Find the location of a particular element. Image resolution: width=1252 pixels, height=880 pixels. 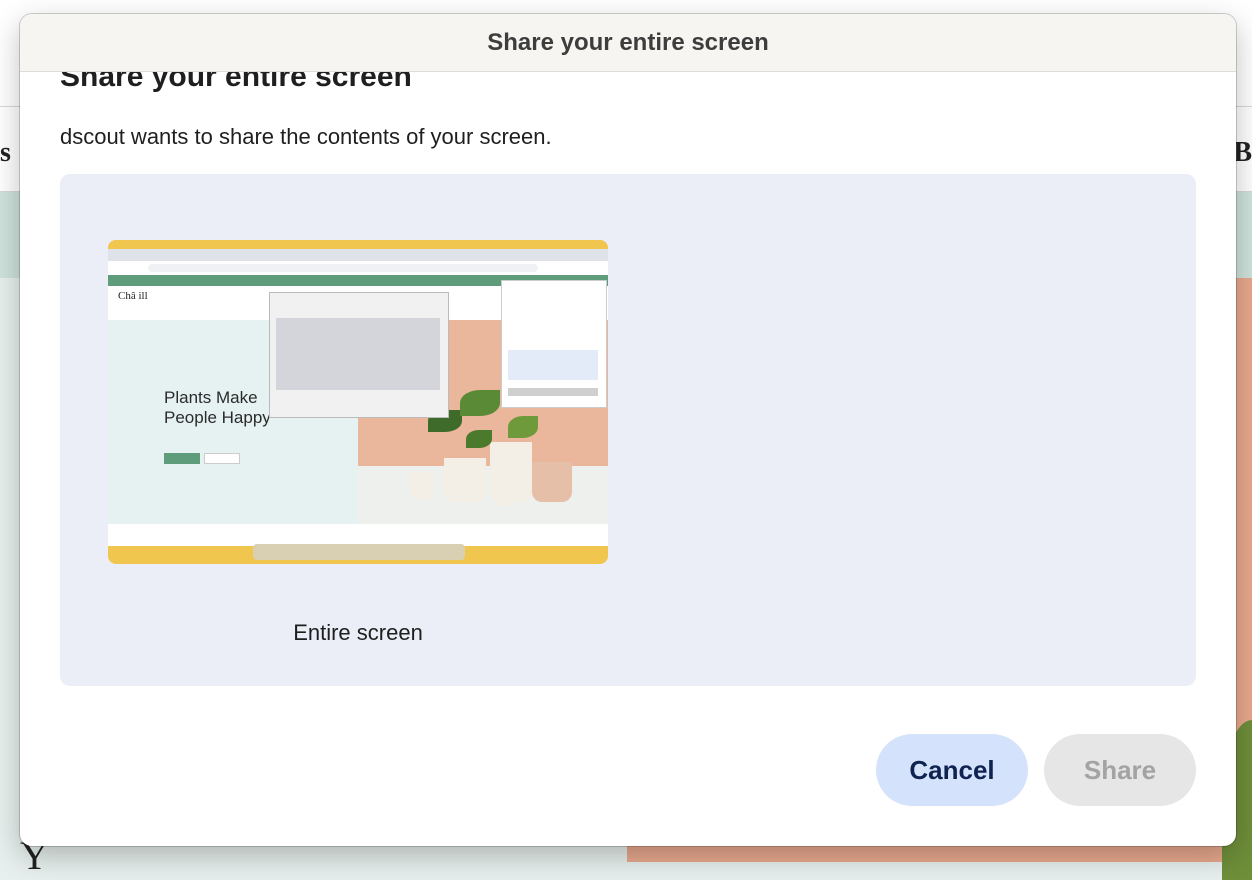

share-button: Share is located at coordinates (1120, 770).